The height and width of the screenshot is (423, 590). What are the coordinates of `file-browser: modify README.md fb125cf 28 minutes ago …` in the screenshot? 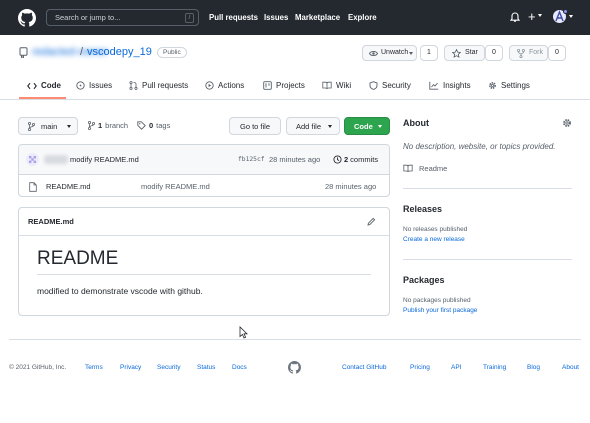 It's located at (204, 170).